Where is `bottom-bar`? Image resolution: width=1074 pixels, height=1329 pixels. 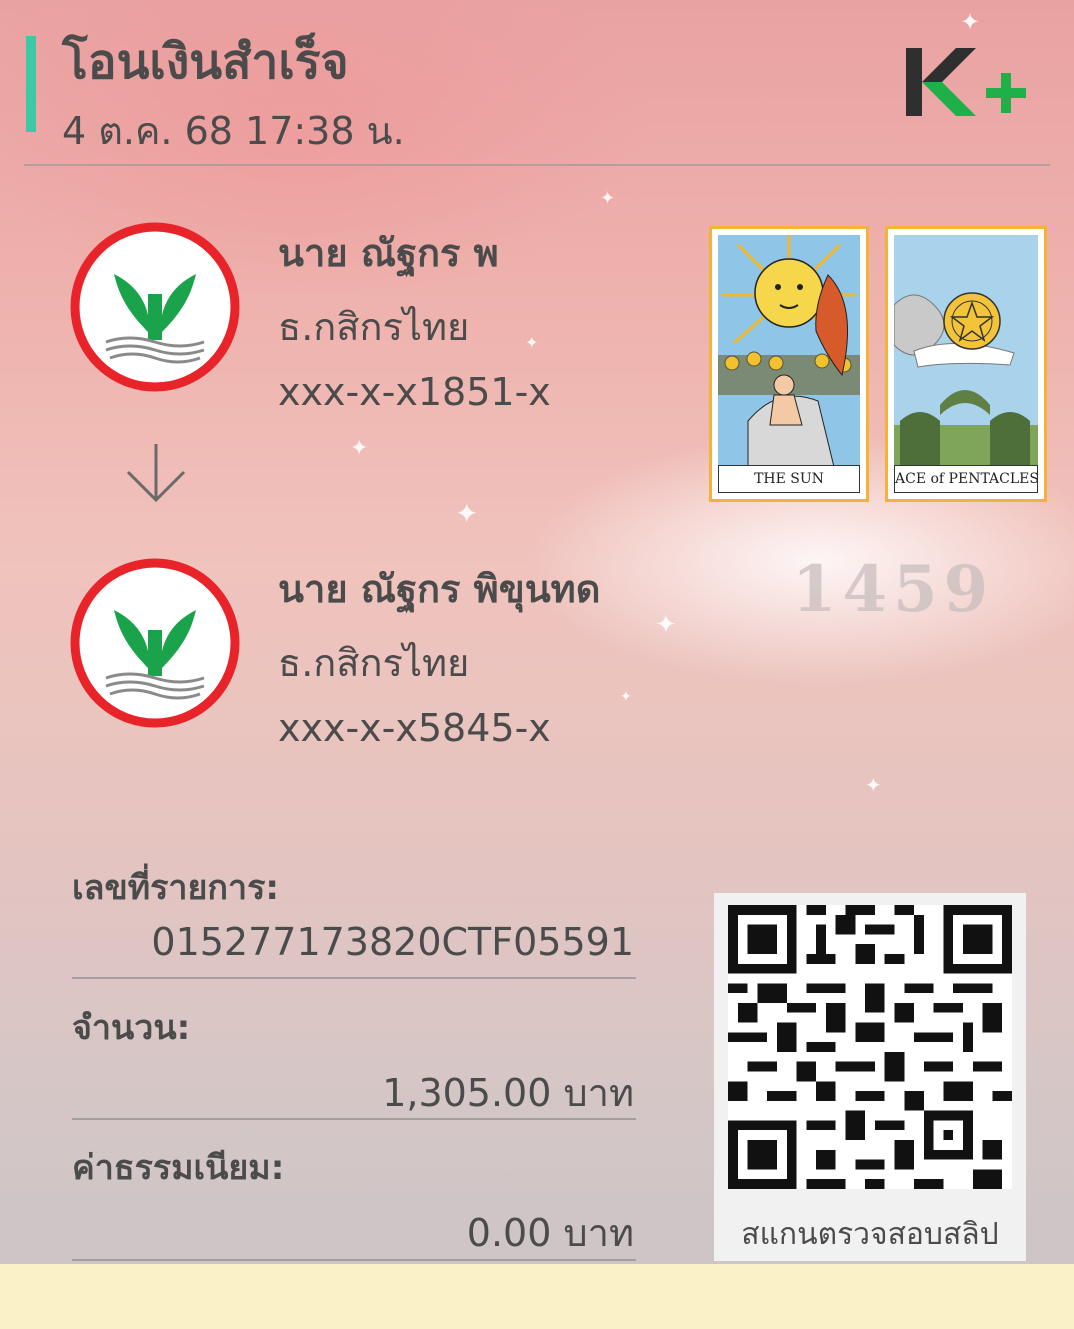 bottom-bar is located at coordinates (537, 1296).